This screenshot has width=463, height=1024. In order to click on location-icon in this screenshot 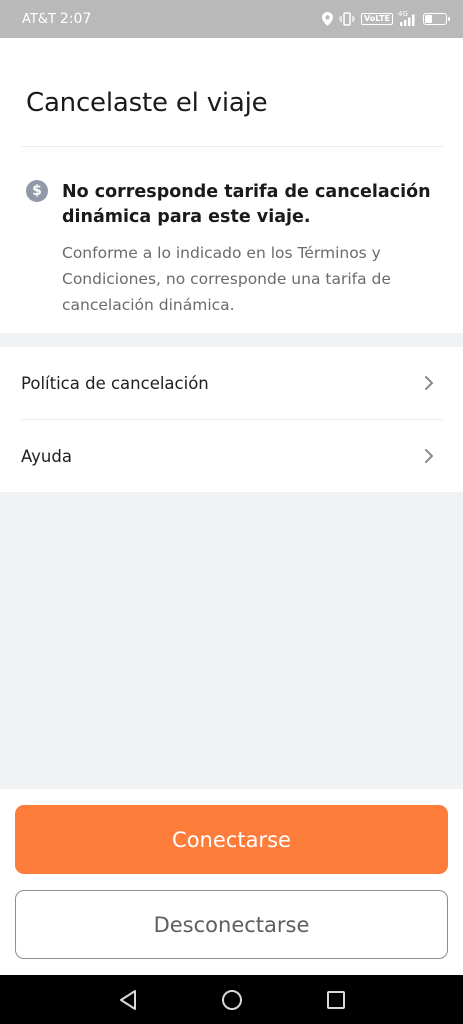, I will do `click(328, 19)`.